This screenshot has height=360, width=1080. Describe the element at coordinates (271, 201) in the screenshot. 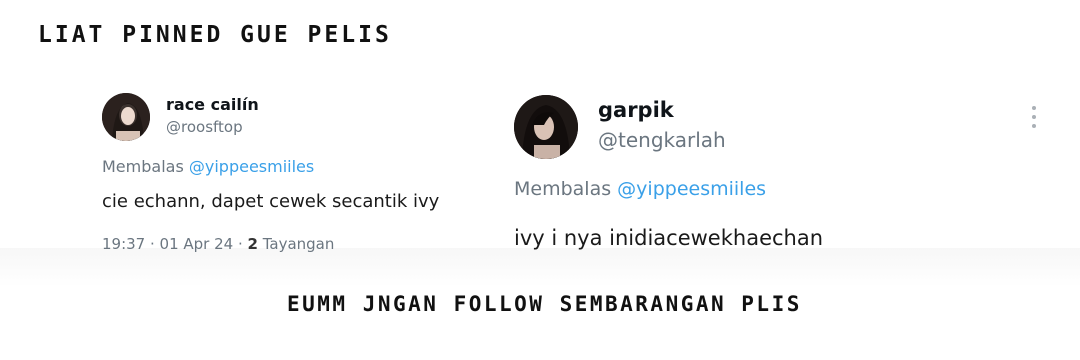

I see `tweet-text: cie echann, dapet cewek secantik ivy` at that location.